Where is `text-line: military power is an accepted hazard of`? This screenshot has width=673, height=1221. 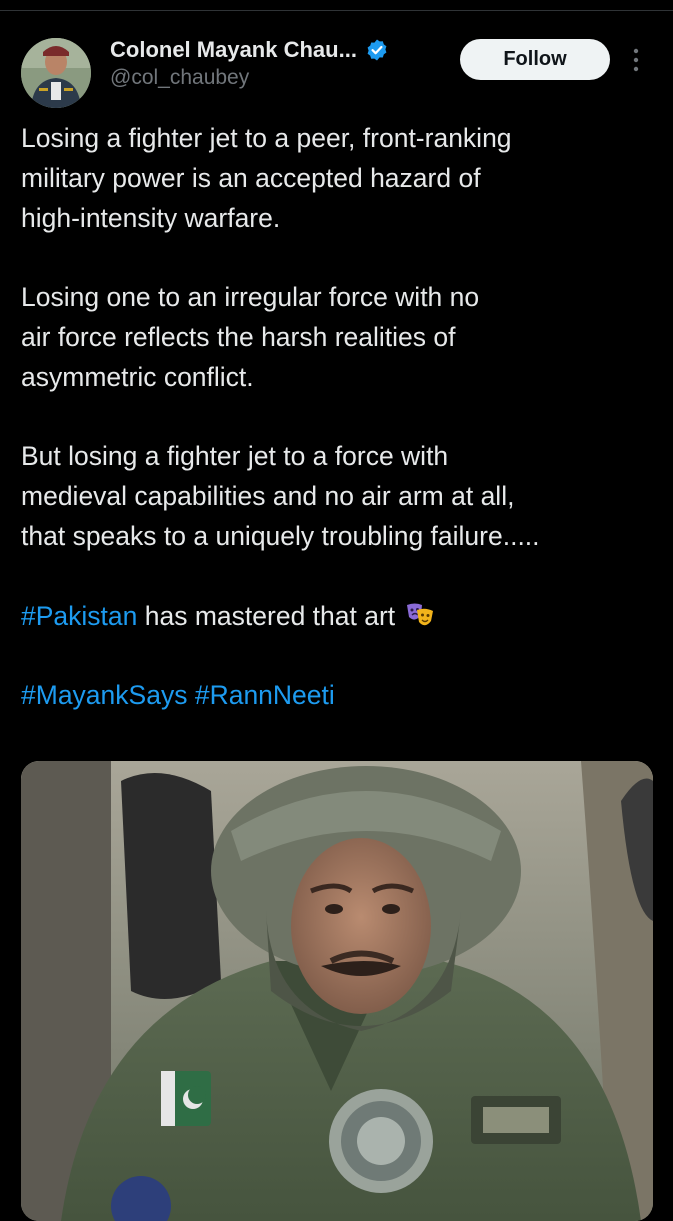 text-line: military power is an accepted hazard of is located at coordinates (251, 177).